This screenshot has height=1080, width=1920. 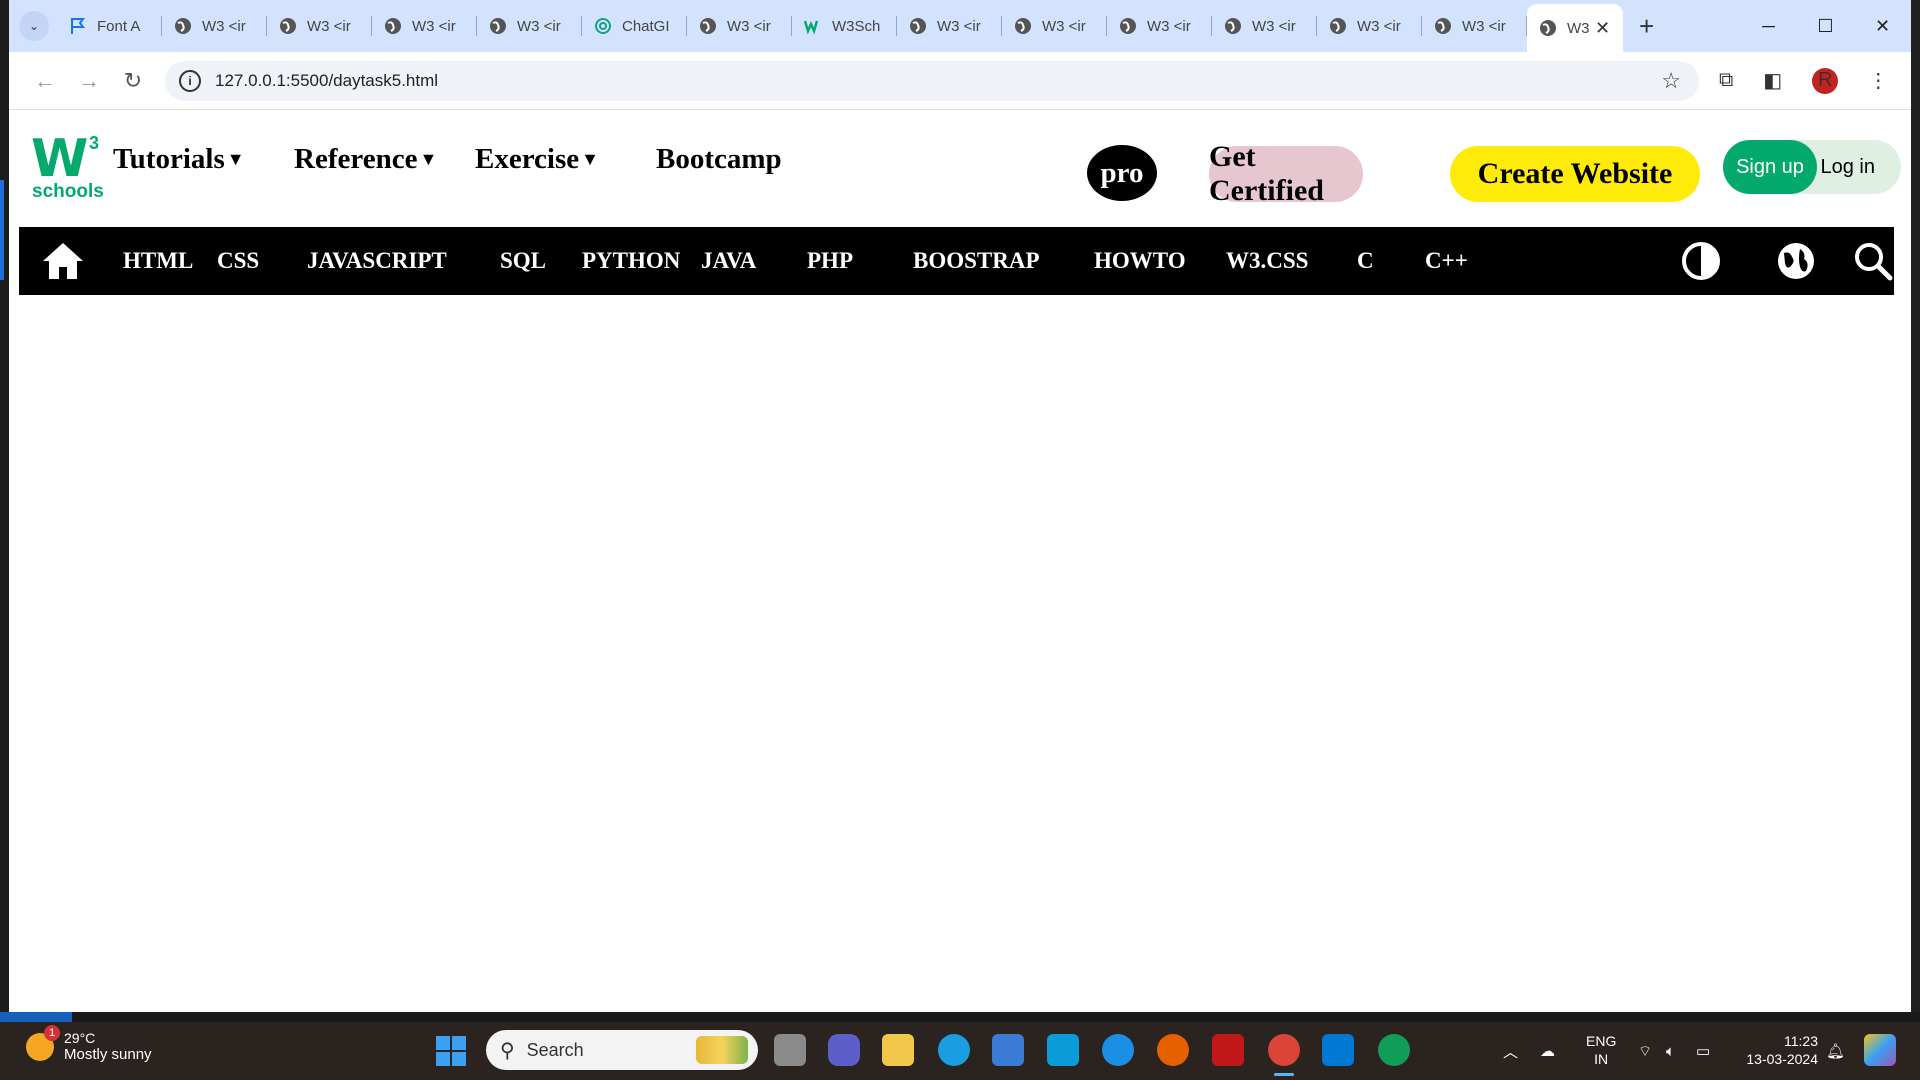 I want to click on side-panel-icon: ◧, so click(x=1772, y=80).